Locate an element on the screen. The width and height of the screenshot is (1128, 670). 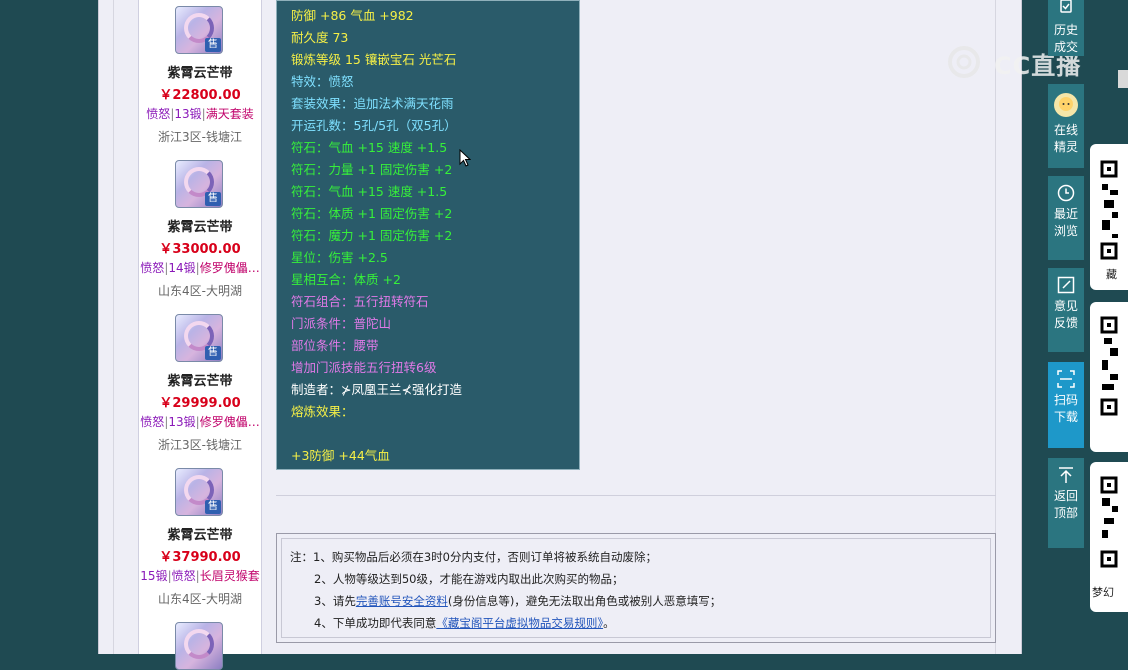
qr-card is located at coordinates (1109, 377).